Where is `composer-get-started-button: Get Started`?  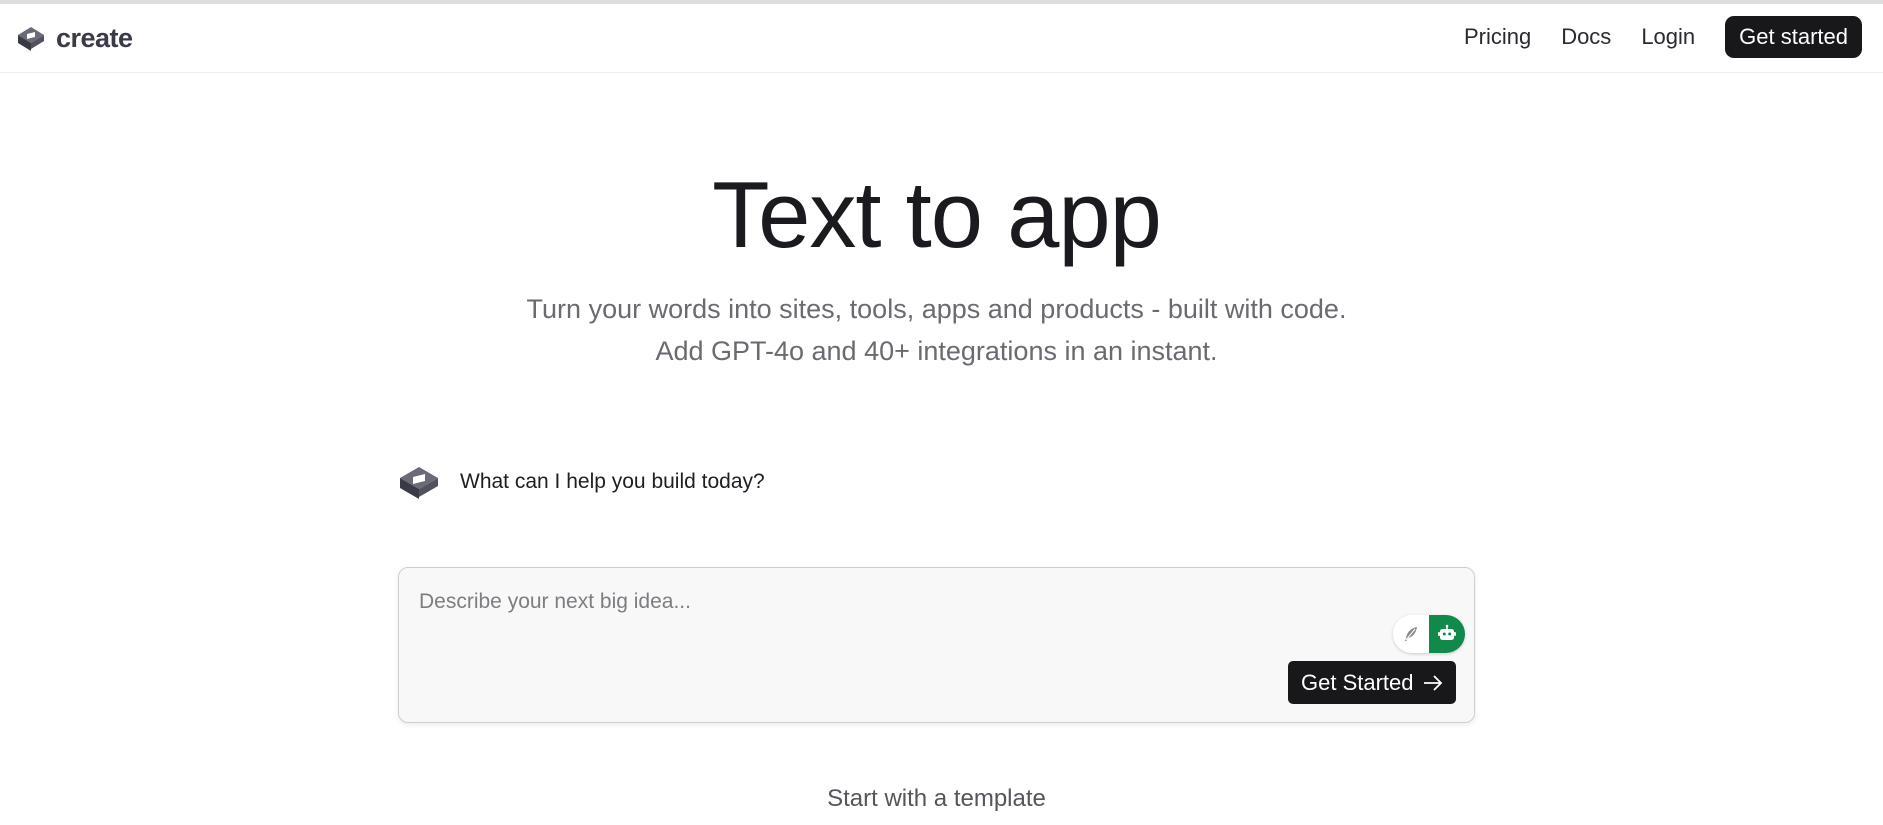
composer-get-started-button: Get Started is located at coordinates (1372, 682).